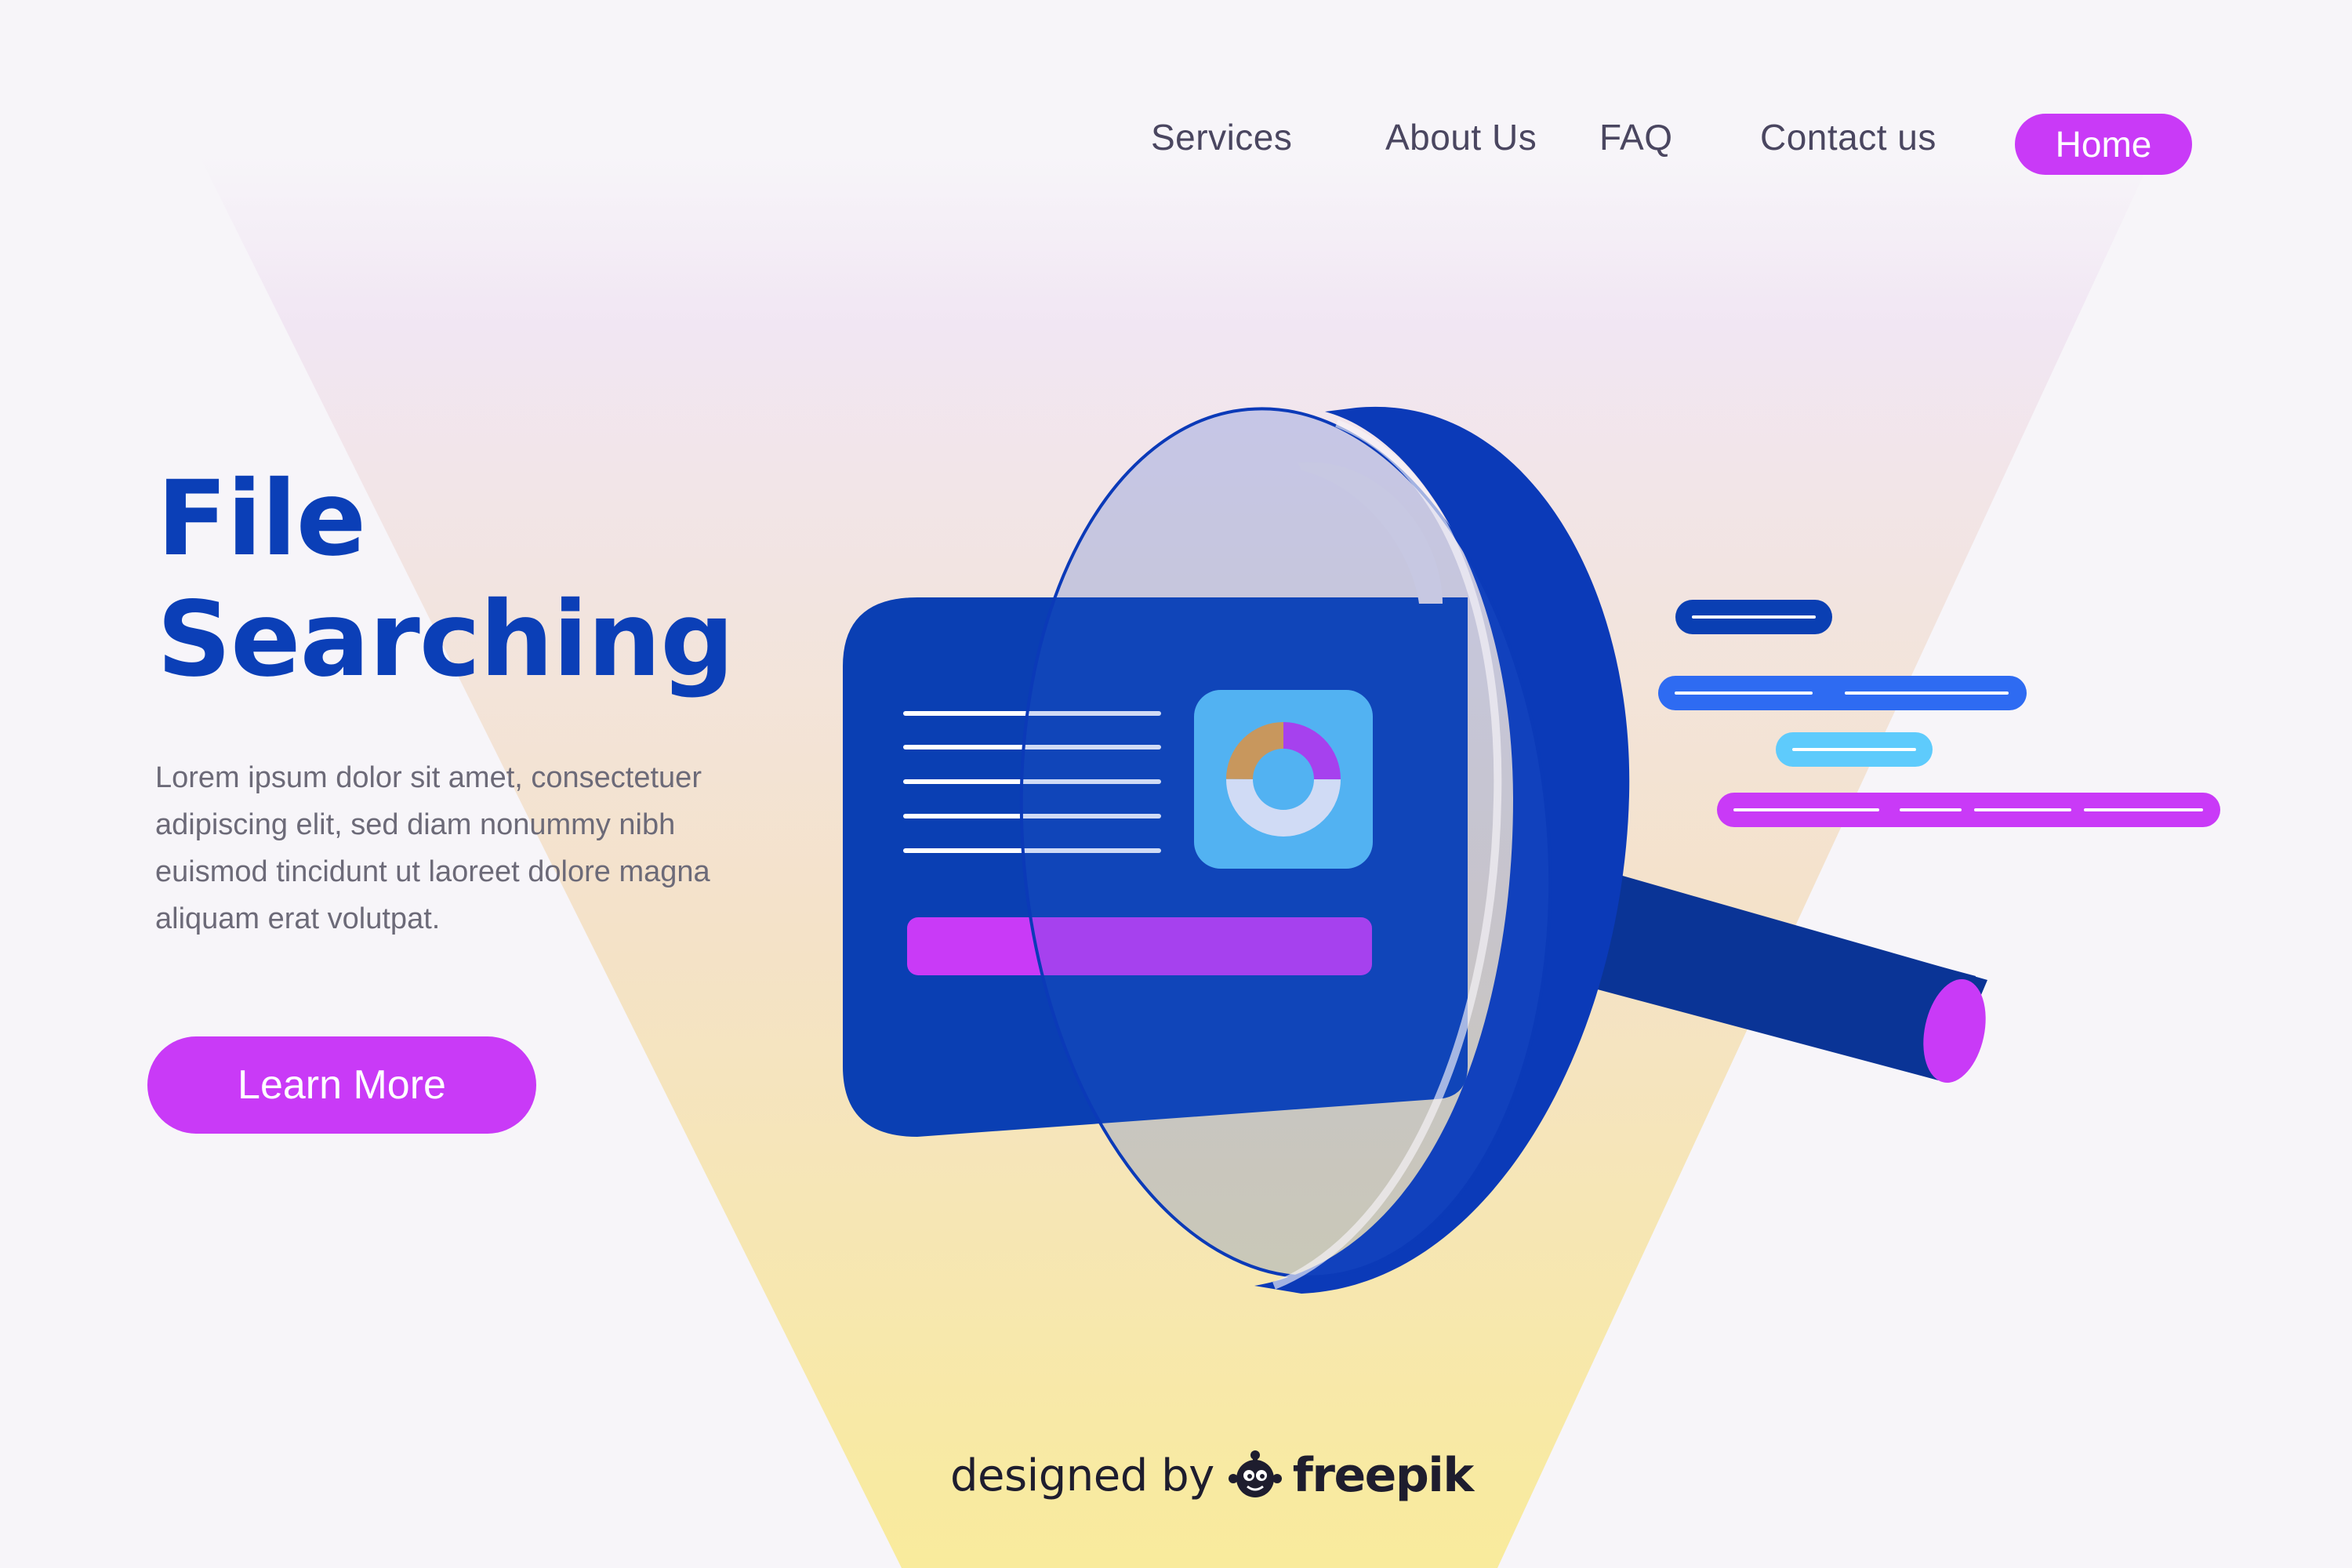  What do you see at coordinates (1848, 137) in the screenshot?
I see `nav-link-contact-us: Contact us` at bounding box center [1848, 137].